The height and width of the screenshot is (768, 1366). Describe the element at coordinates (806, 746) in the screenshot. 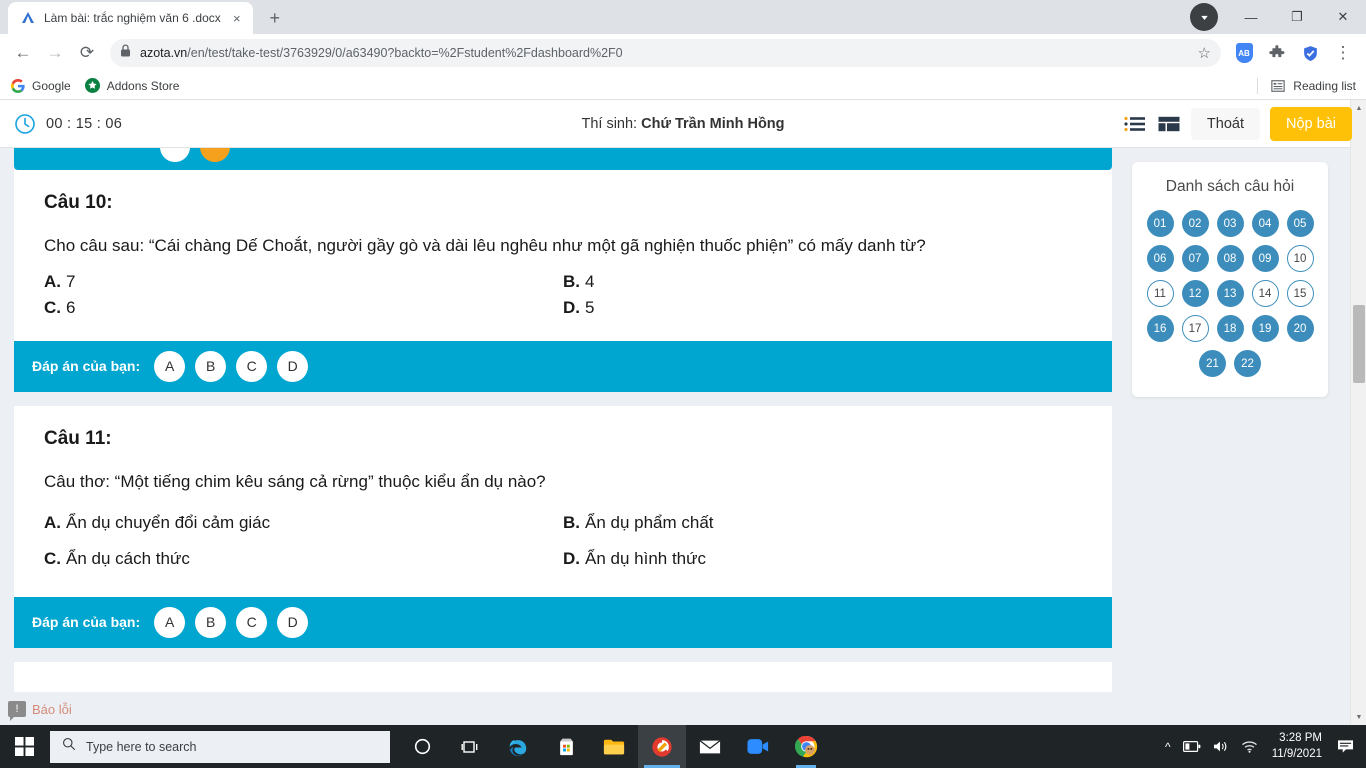

I see `chrome-icon` at that location.